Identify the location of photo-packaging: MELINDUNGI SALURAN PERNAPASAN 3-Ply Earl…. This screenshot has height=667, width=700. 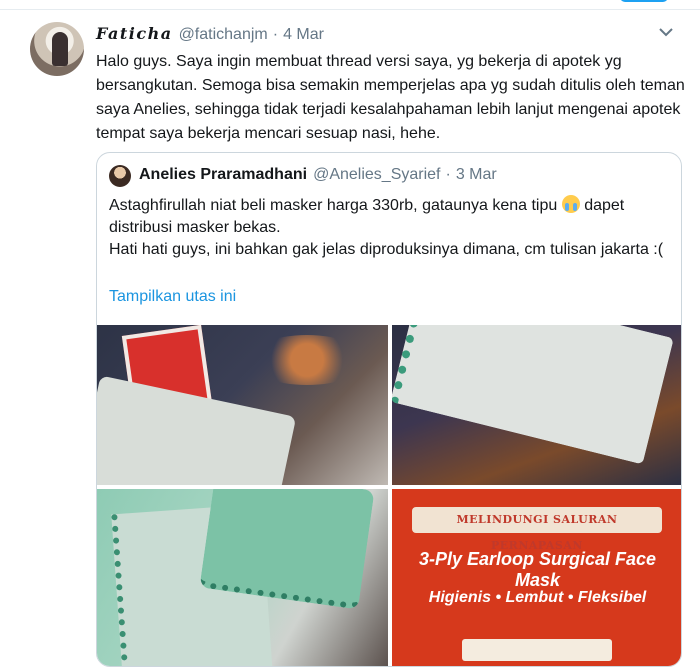
(536, 577).